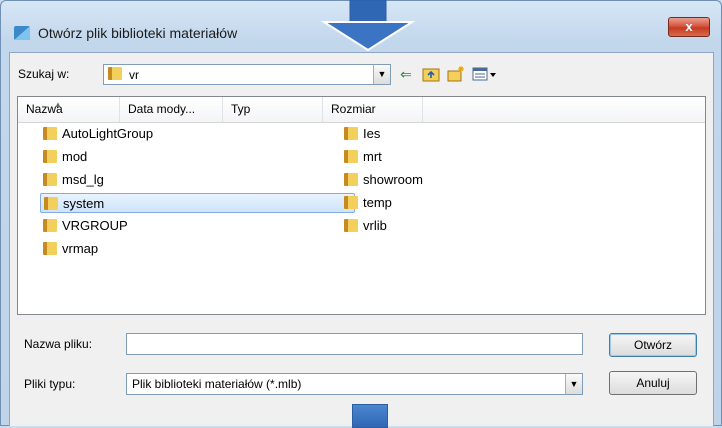 This screenshot has width=722, height=428. I want to click on open-button: Otwórz, so click(653, 345).